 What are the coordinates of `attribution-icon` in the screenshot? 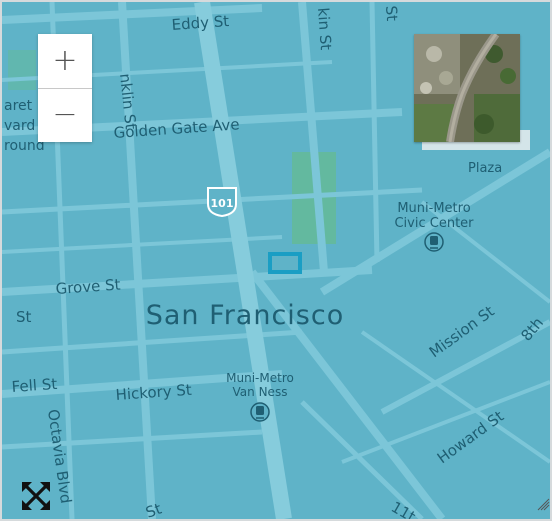 It's located at (543, 504).